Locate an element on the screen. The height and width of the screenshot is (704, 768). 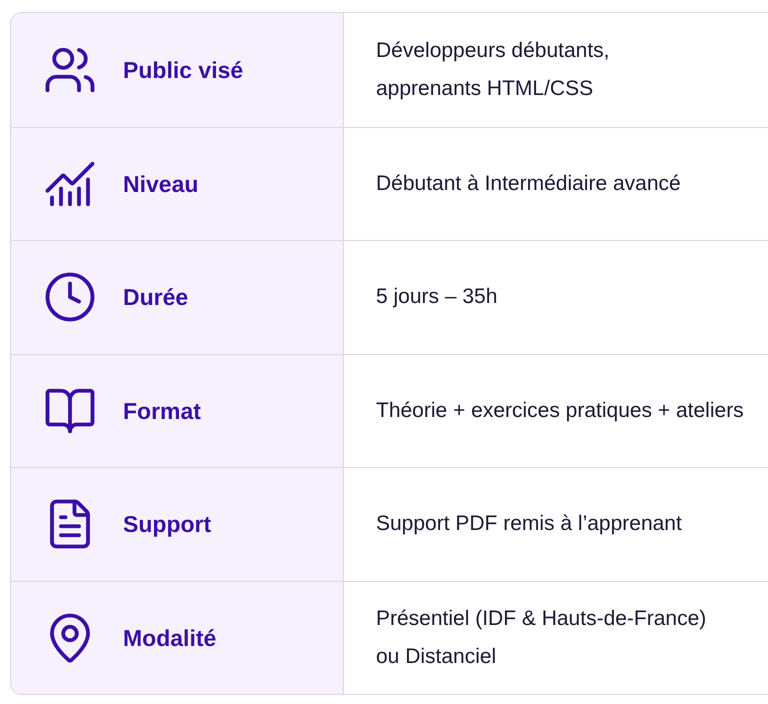
row-value: Débutant à Intermédiaire avancé is located at coordinates (528, 183).